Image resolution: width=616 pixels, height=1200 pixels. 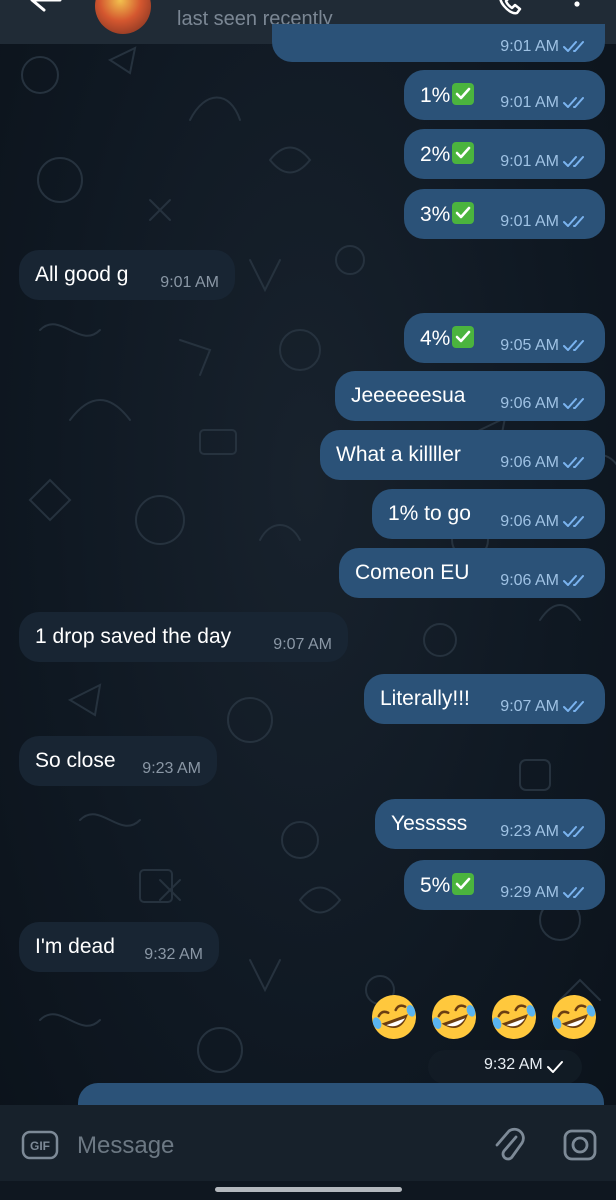 What do you see at coordinates (484, 699) in the screenshot?
I see `message-bubble-outgoing: Literally!!! 9:07 AM` at bounding box center [484, 699].